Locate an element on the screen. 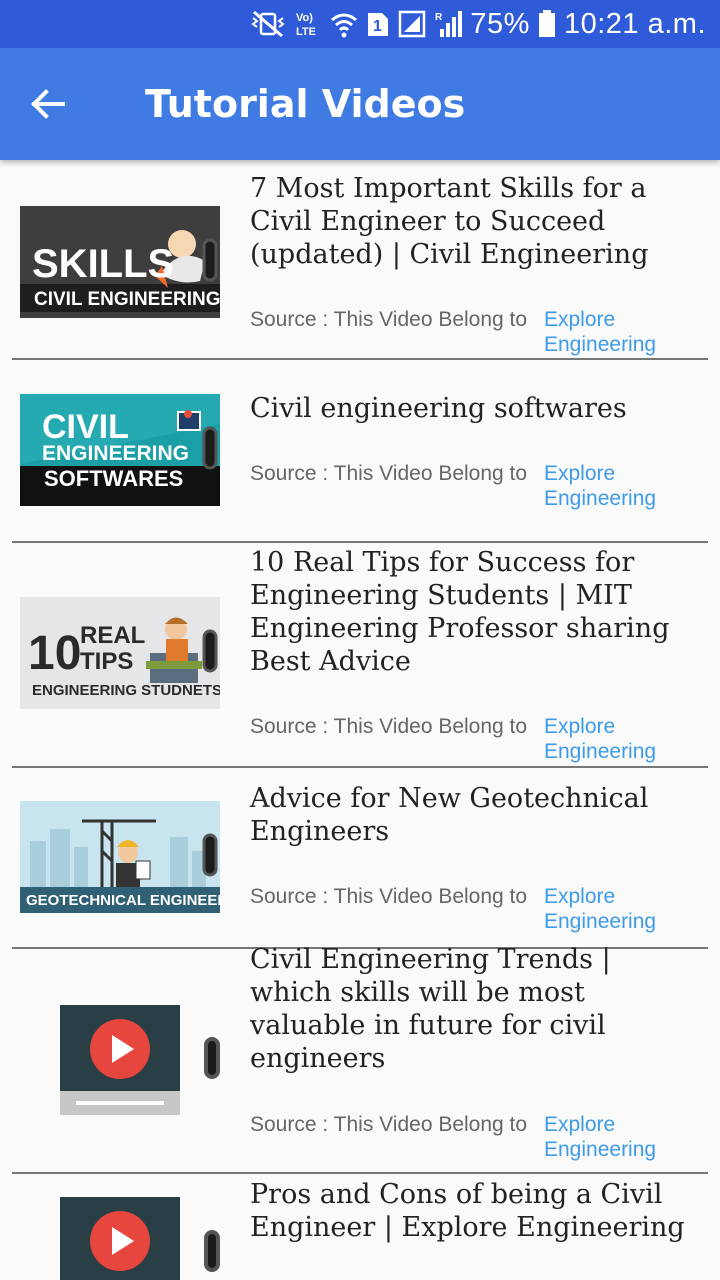  clock: 10:21 a.m. is located at coordinates (634, 23).